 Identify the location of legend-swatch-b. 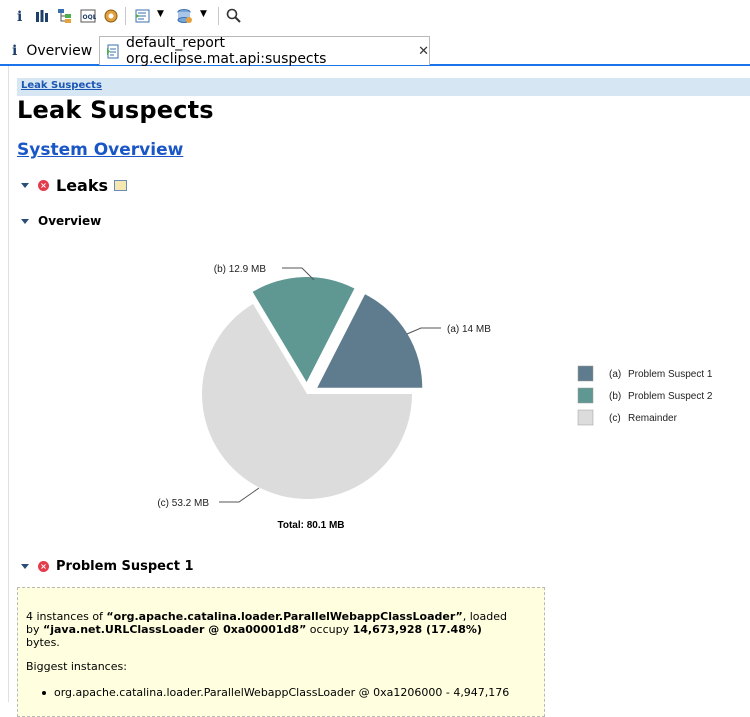
(585, 395).